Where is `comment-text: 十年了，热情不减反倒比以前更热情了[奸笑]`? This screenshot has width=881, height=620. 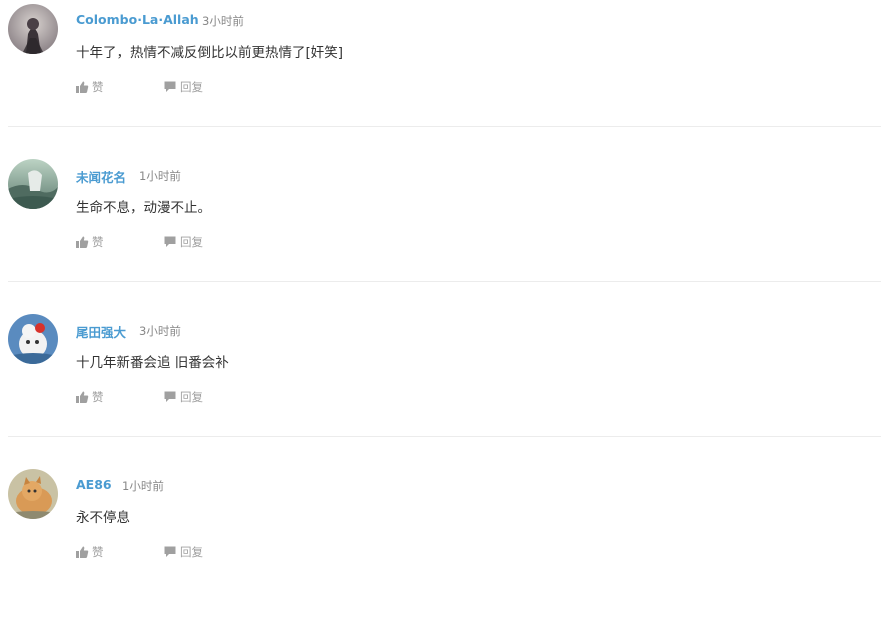 comment-text: 十年了，热情不减反倒比以前更热情了[奸笑] is located at coordinates (210, 53).